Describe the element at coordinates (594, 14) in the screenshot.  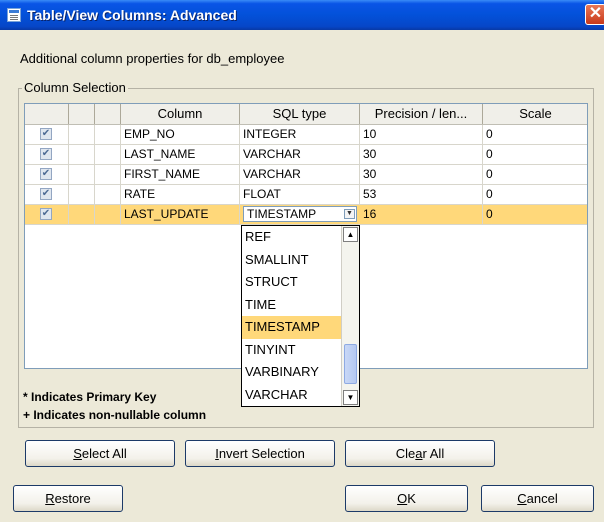
I see `close-button: ✕` at that location.